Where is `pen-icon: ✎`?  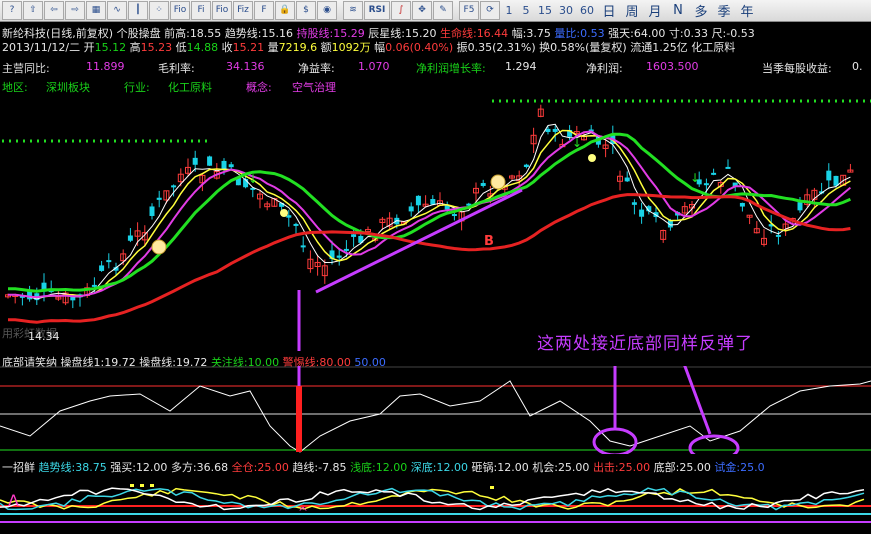
pen-icon: ✎ is located at coordinates (443, 10).